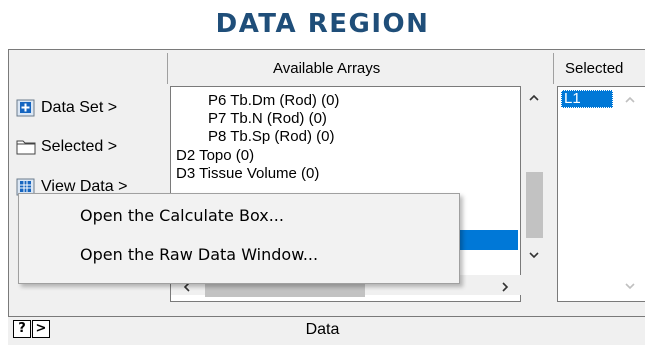  What do you see at coordinates (247, 173) in the screenshot?
I see `list-item: D3 Tissue Volume (0)` at bounding box center [247, 173].